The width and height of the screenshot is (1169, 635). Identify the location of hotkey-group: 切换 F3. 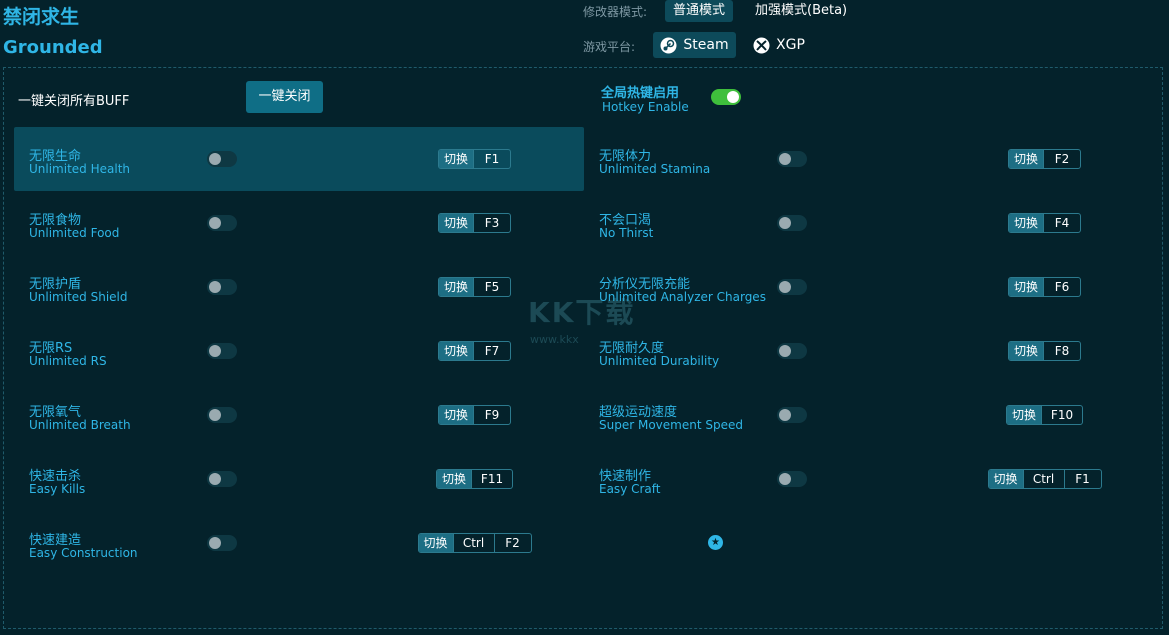
(475, 223).